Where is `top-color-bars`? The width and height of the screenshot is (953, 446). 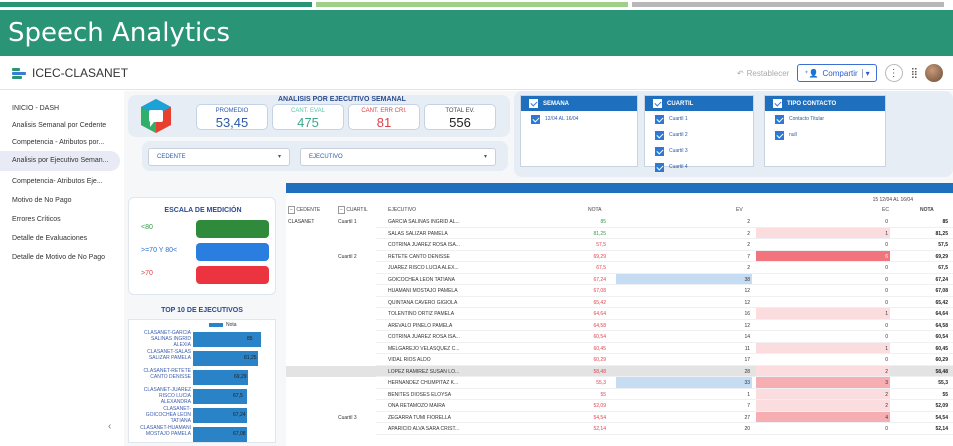 top-color-bars is located at coordinates (476, 4).